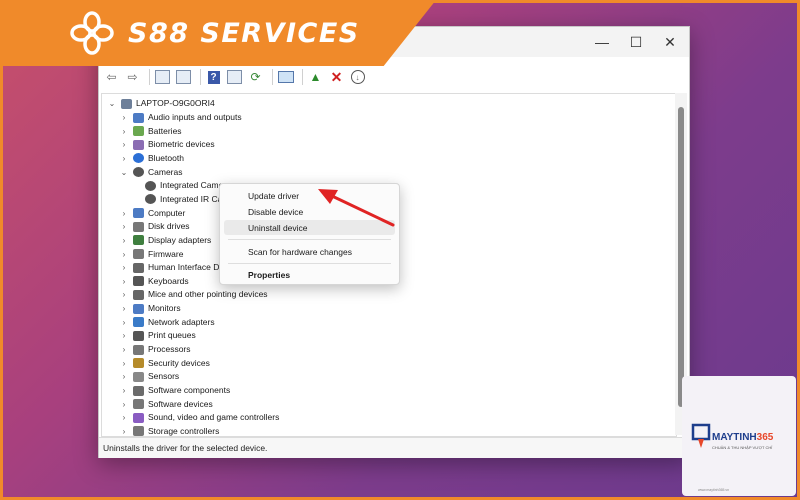 The height and width of the screenshot is (500, 800). I want to click on minimize-button: —, so click(602, 42).